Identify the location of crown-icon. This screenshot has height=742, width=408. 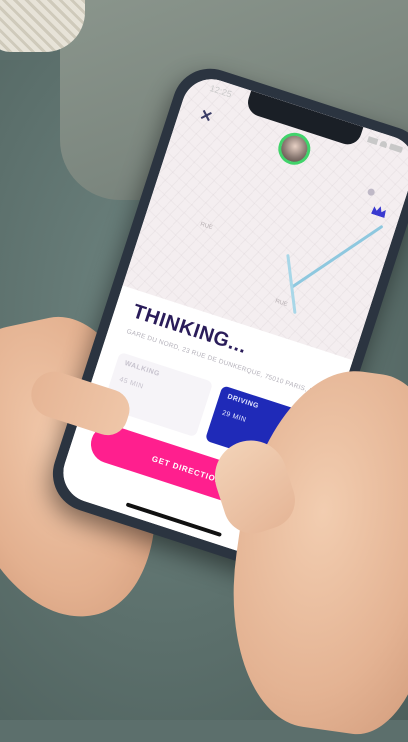
(379, 211).